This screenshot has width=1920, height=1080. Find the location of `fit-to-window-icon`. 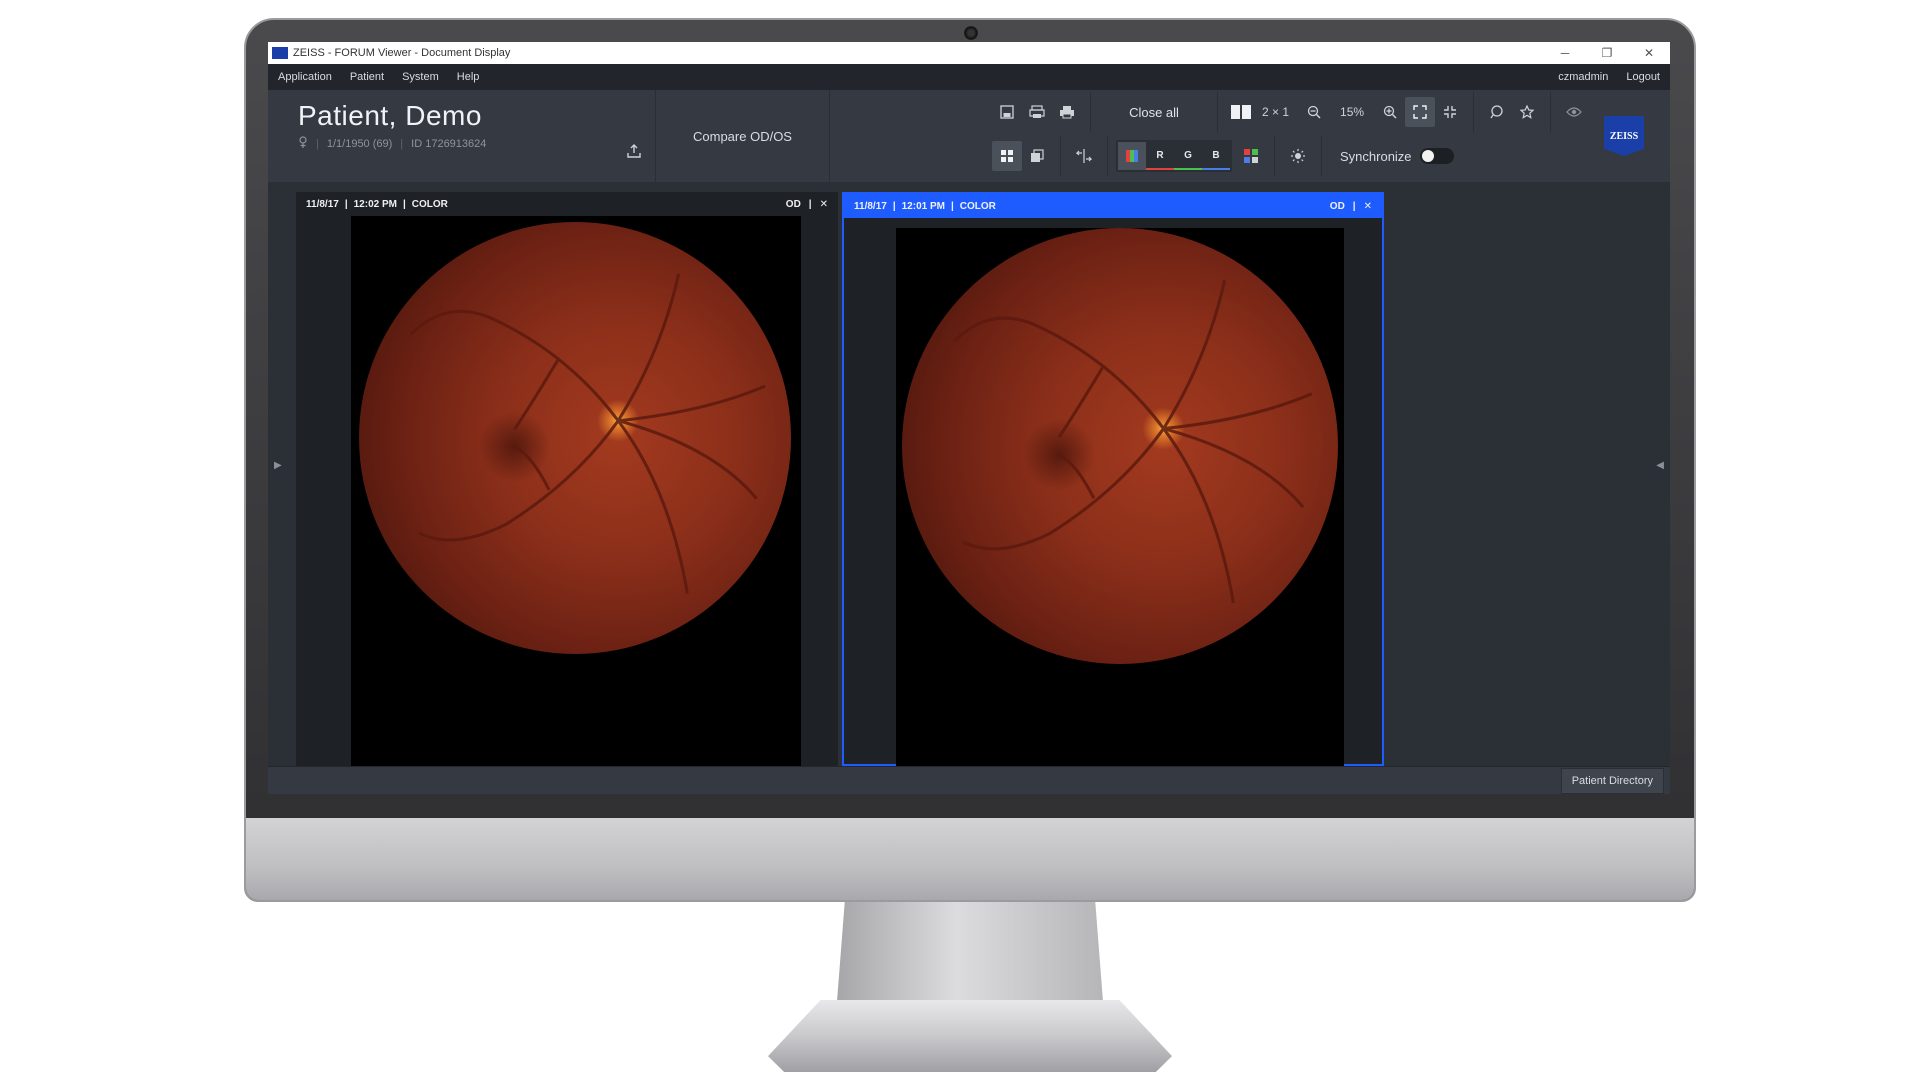

fit-to-window-icon is located at coordinates (1420, 112).